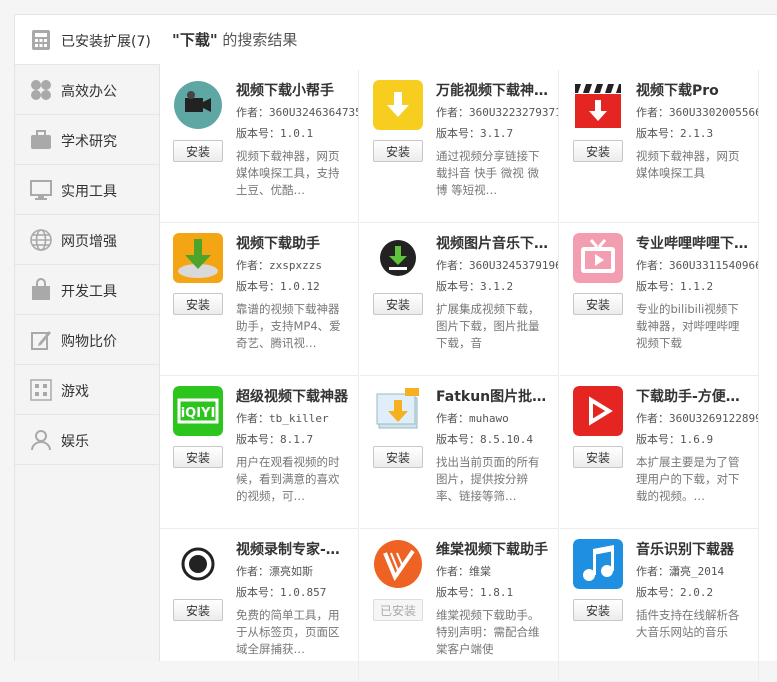  What do you see at coordinates (87, 140) in the screenshot?
I see `sidebar-item-2: 学术研究` at bounding box center [87, 140].